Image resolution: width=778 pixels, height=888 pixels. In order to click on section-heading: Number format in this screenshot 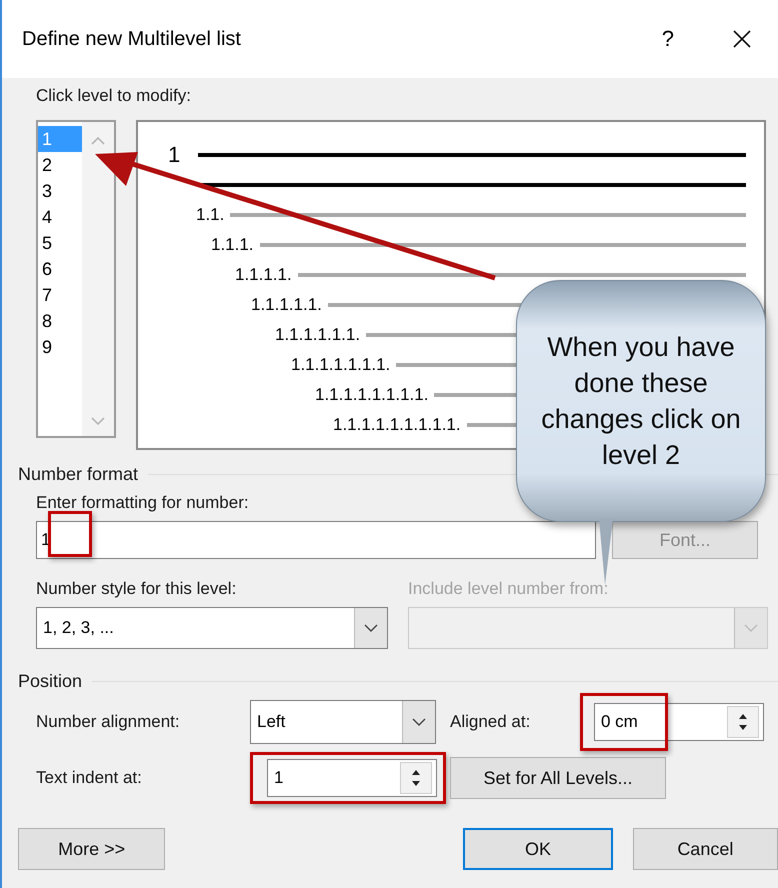, I will do `click(78, 474)`.